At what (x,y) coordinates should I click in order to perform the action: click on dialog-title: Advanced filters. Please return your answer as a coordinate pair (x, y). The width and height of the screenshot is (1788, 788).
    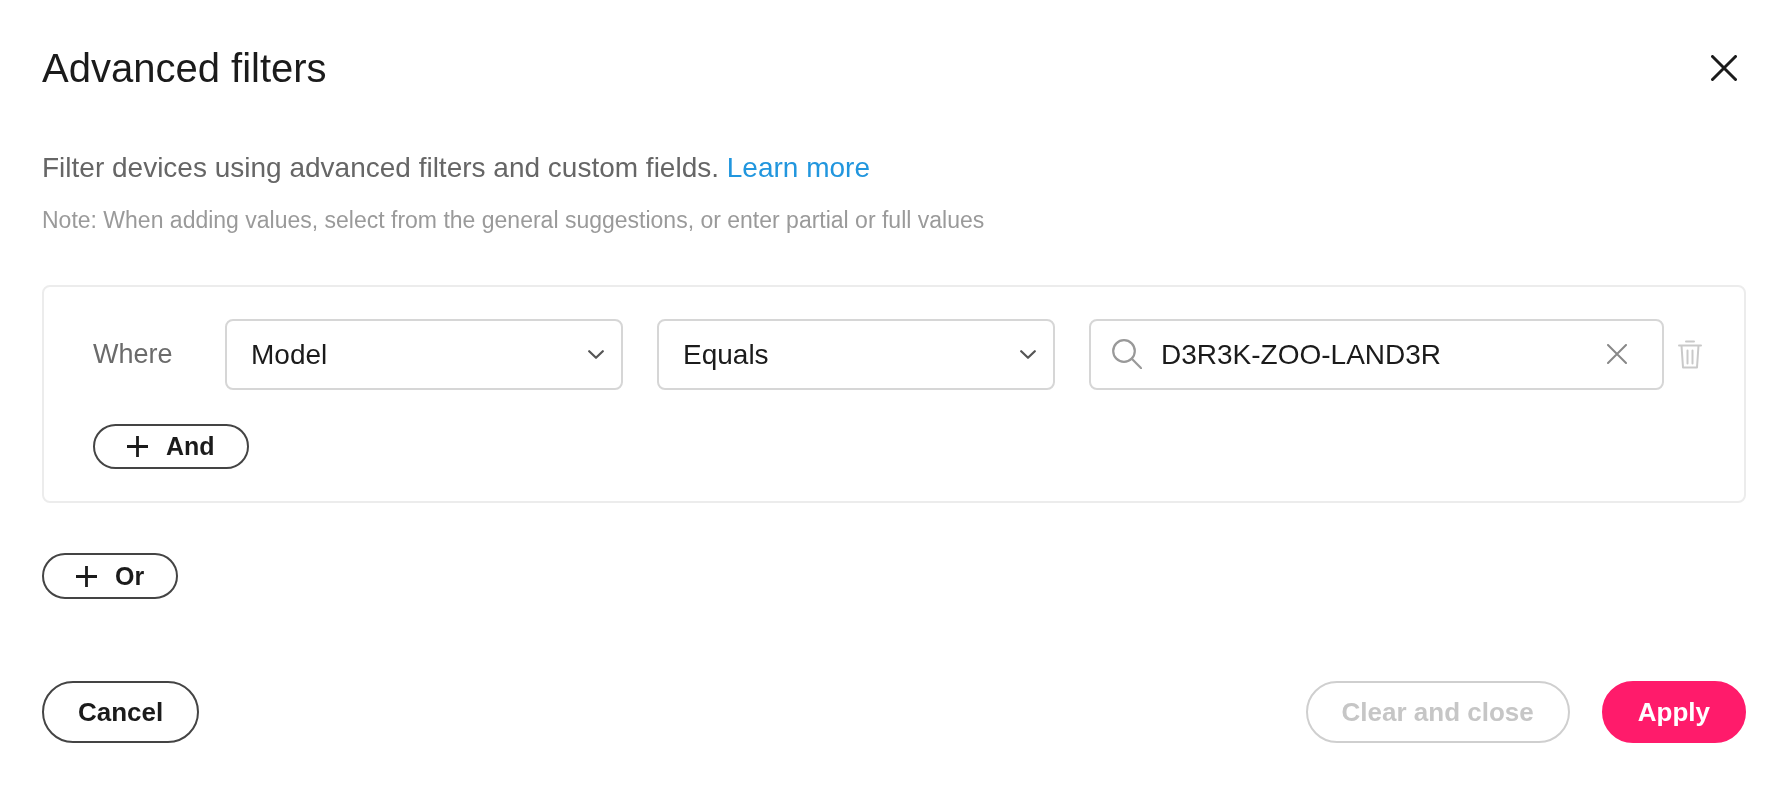
    Looking at the image, I should click on (184, 68).